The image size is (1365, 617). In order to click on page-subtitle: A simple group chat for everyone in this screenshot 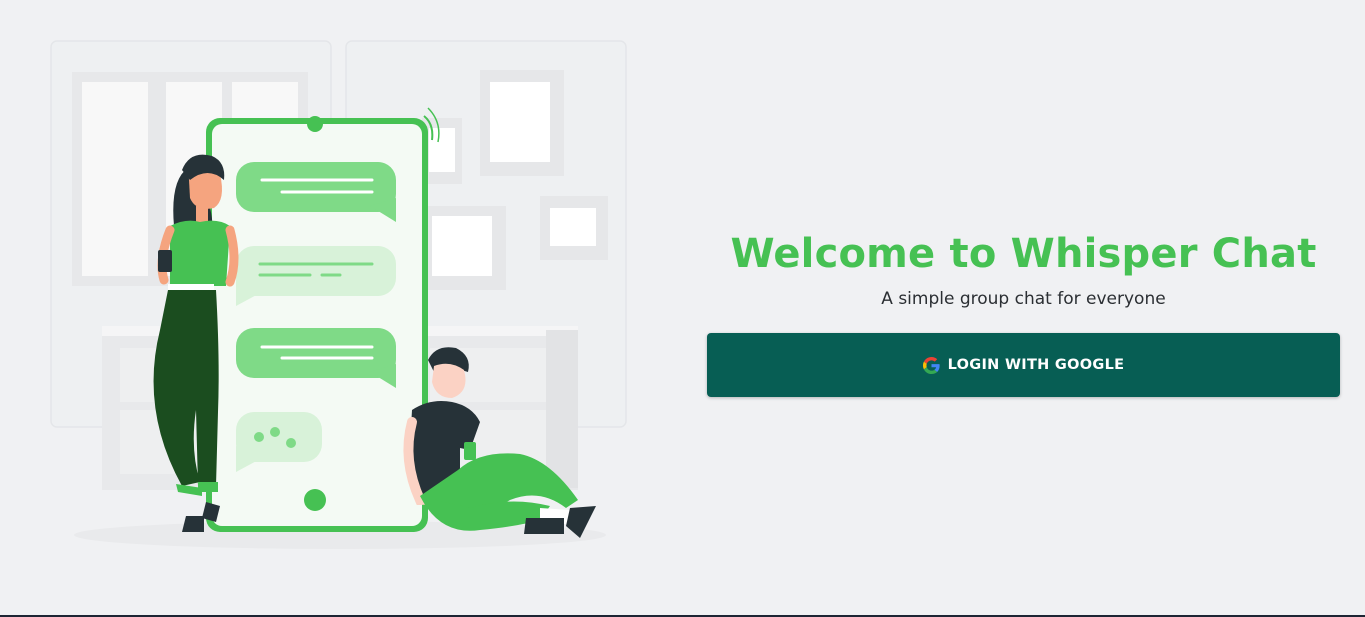, I will do `click(1023, 299)`.